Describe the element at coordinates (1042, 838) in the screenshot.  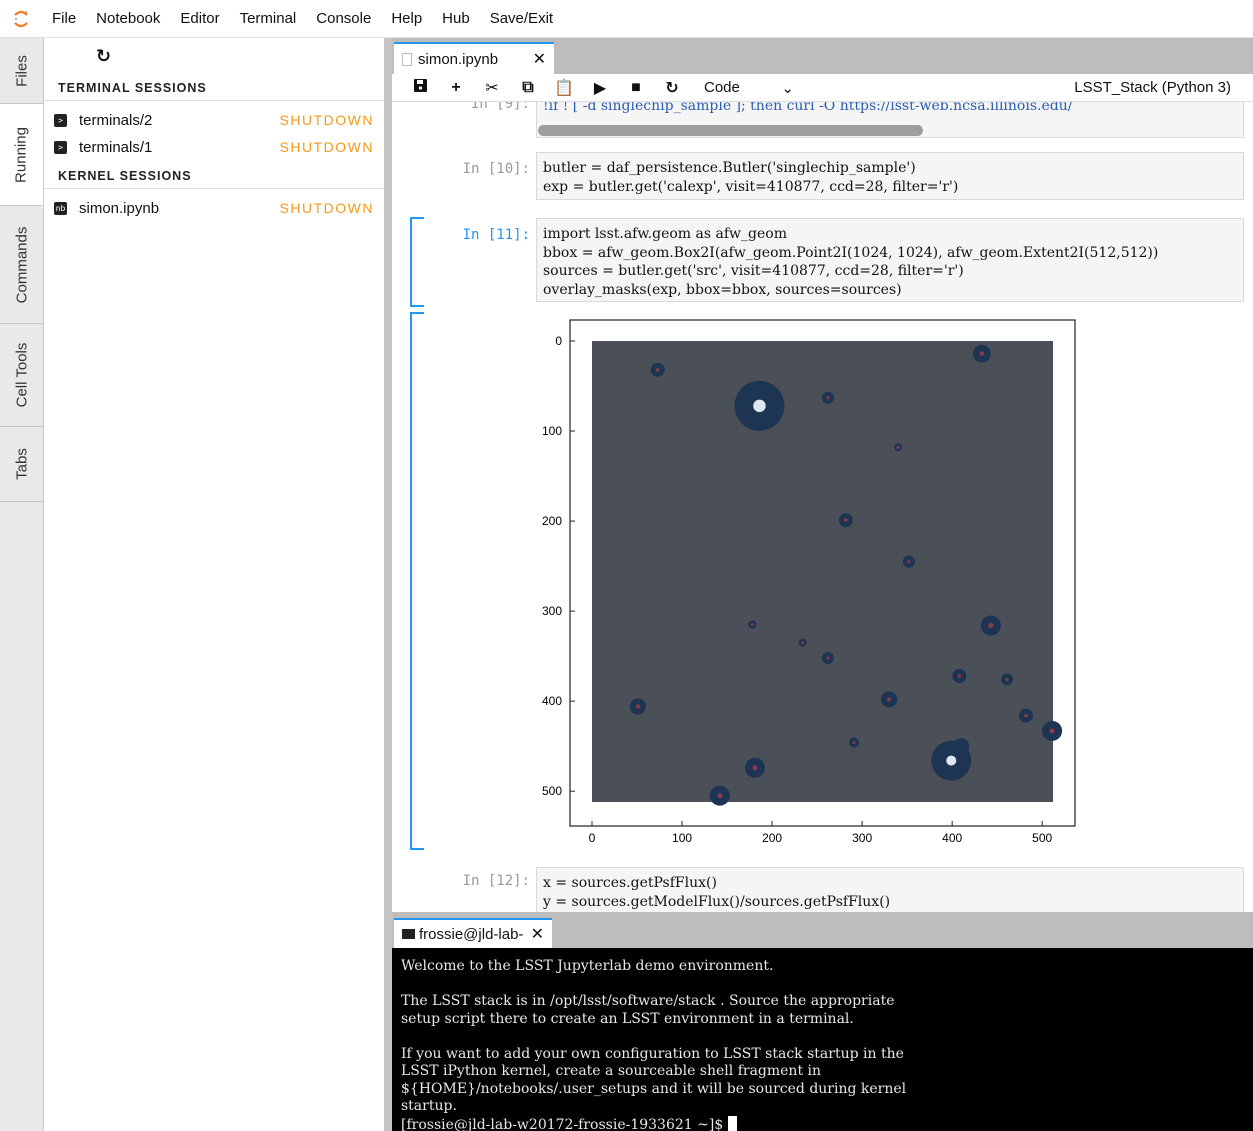
I see `x-tick-label: 500` at that location.